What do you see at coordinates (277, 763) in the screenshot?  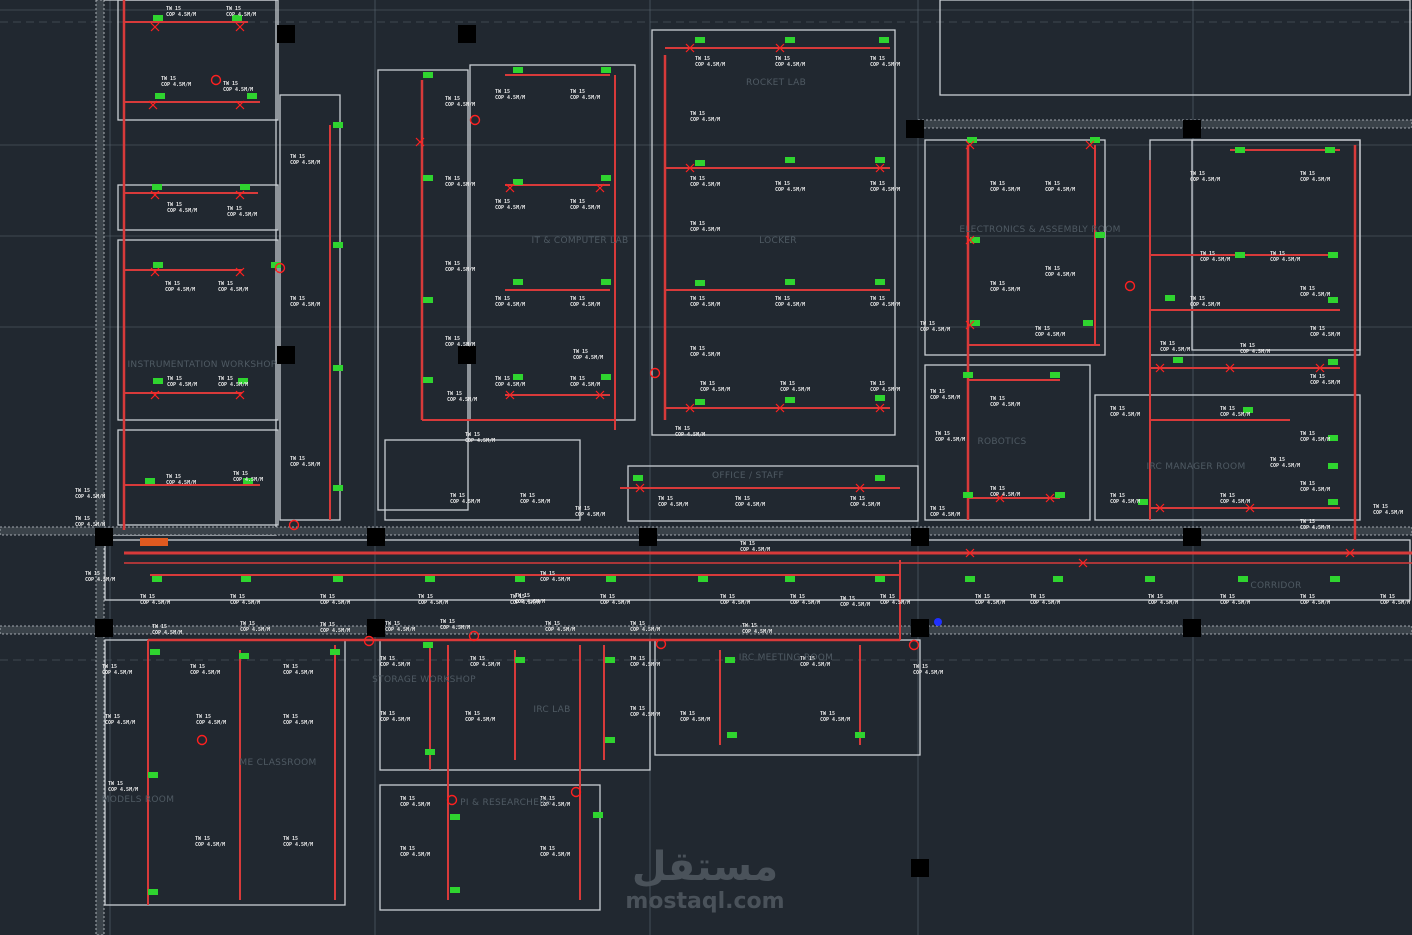 I see `room-label-me-classroom: ME CLASSROOM` at bounding box center [277, 763].